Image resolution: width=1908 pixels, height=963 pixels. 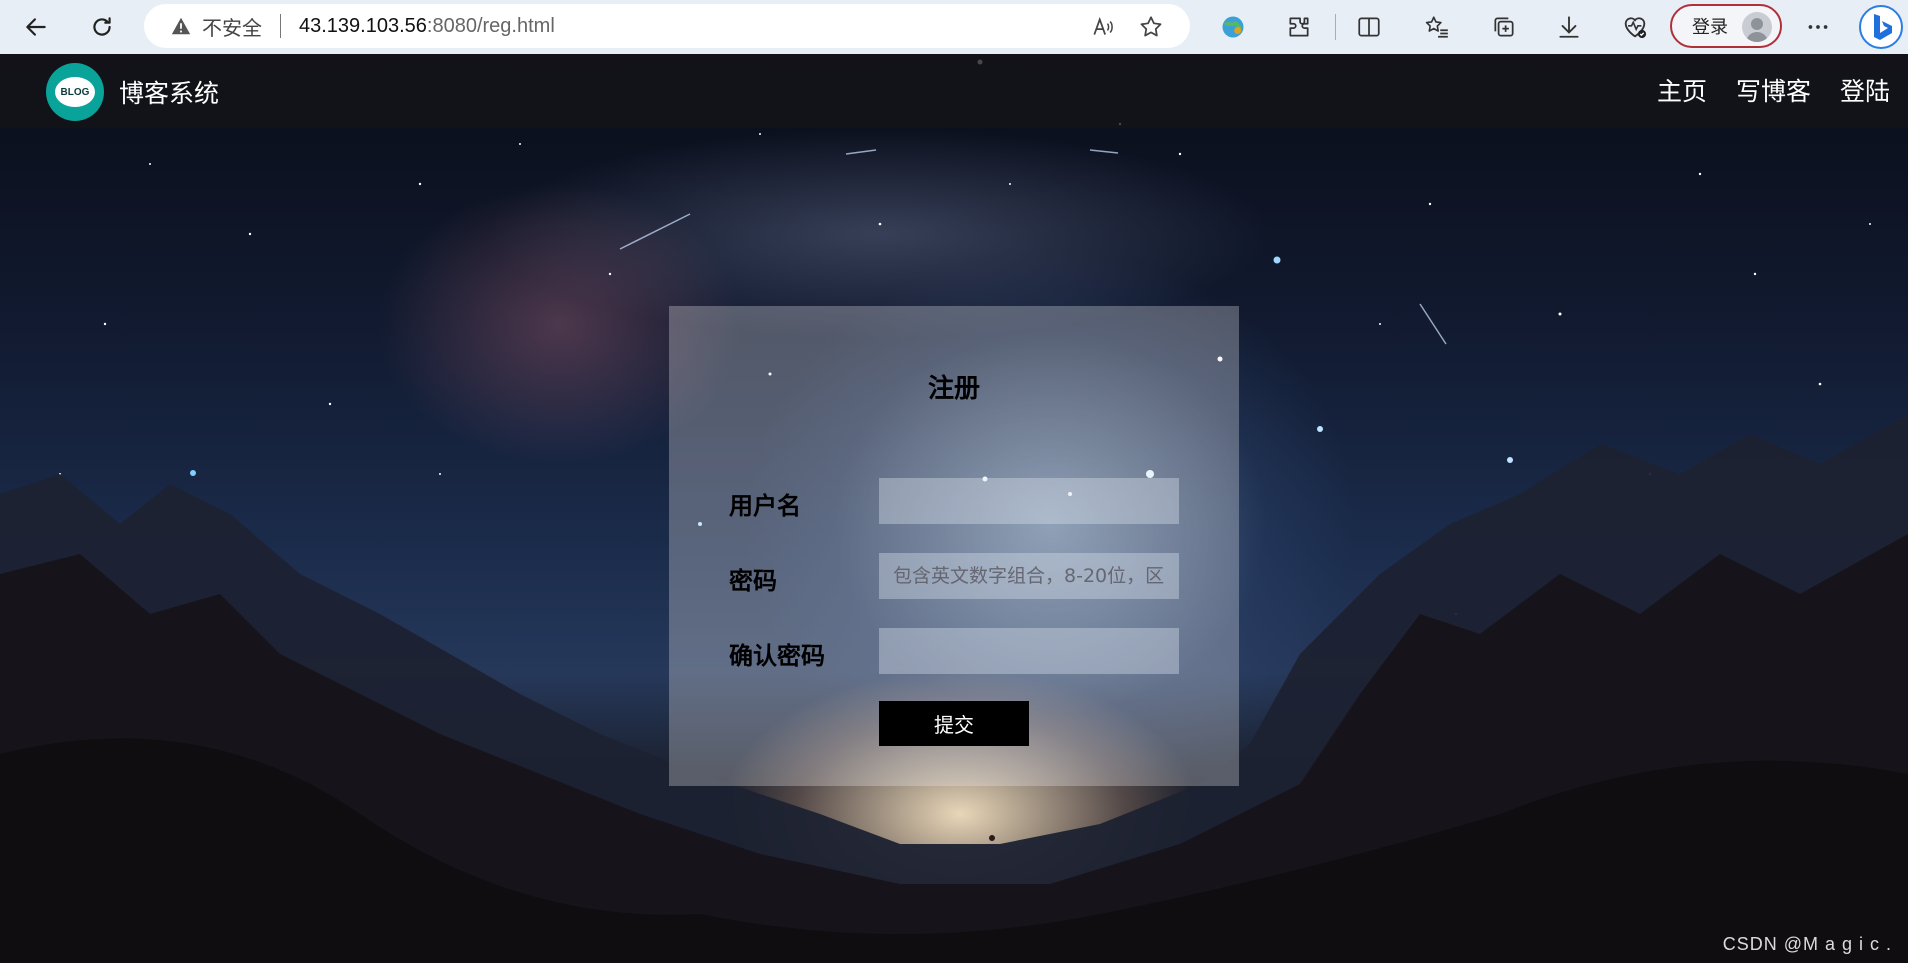 I want to click on warning-icon, so click(x=181, y=26).